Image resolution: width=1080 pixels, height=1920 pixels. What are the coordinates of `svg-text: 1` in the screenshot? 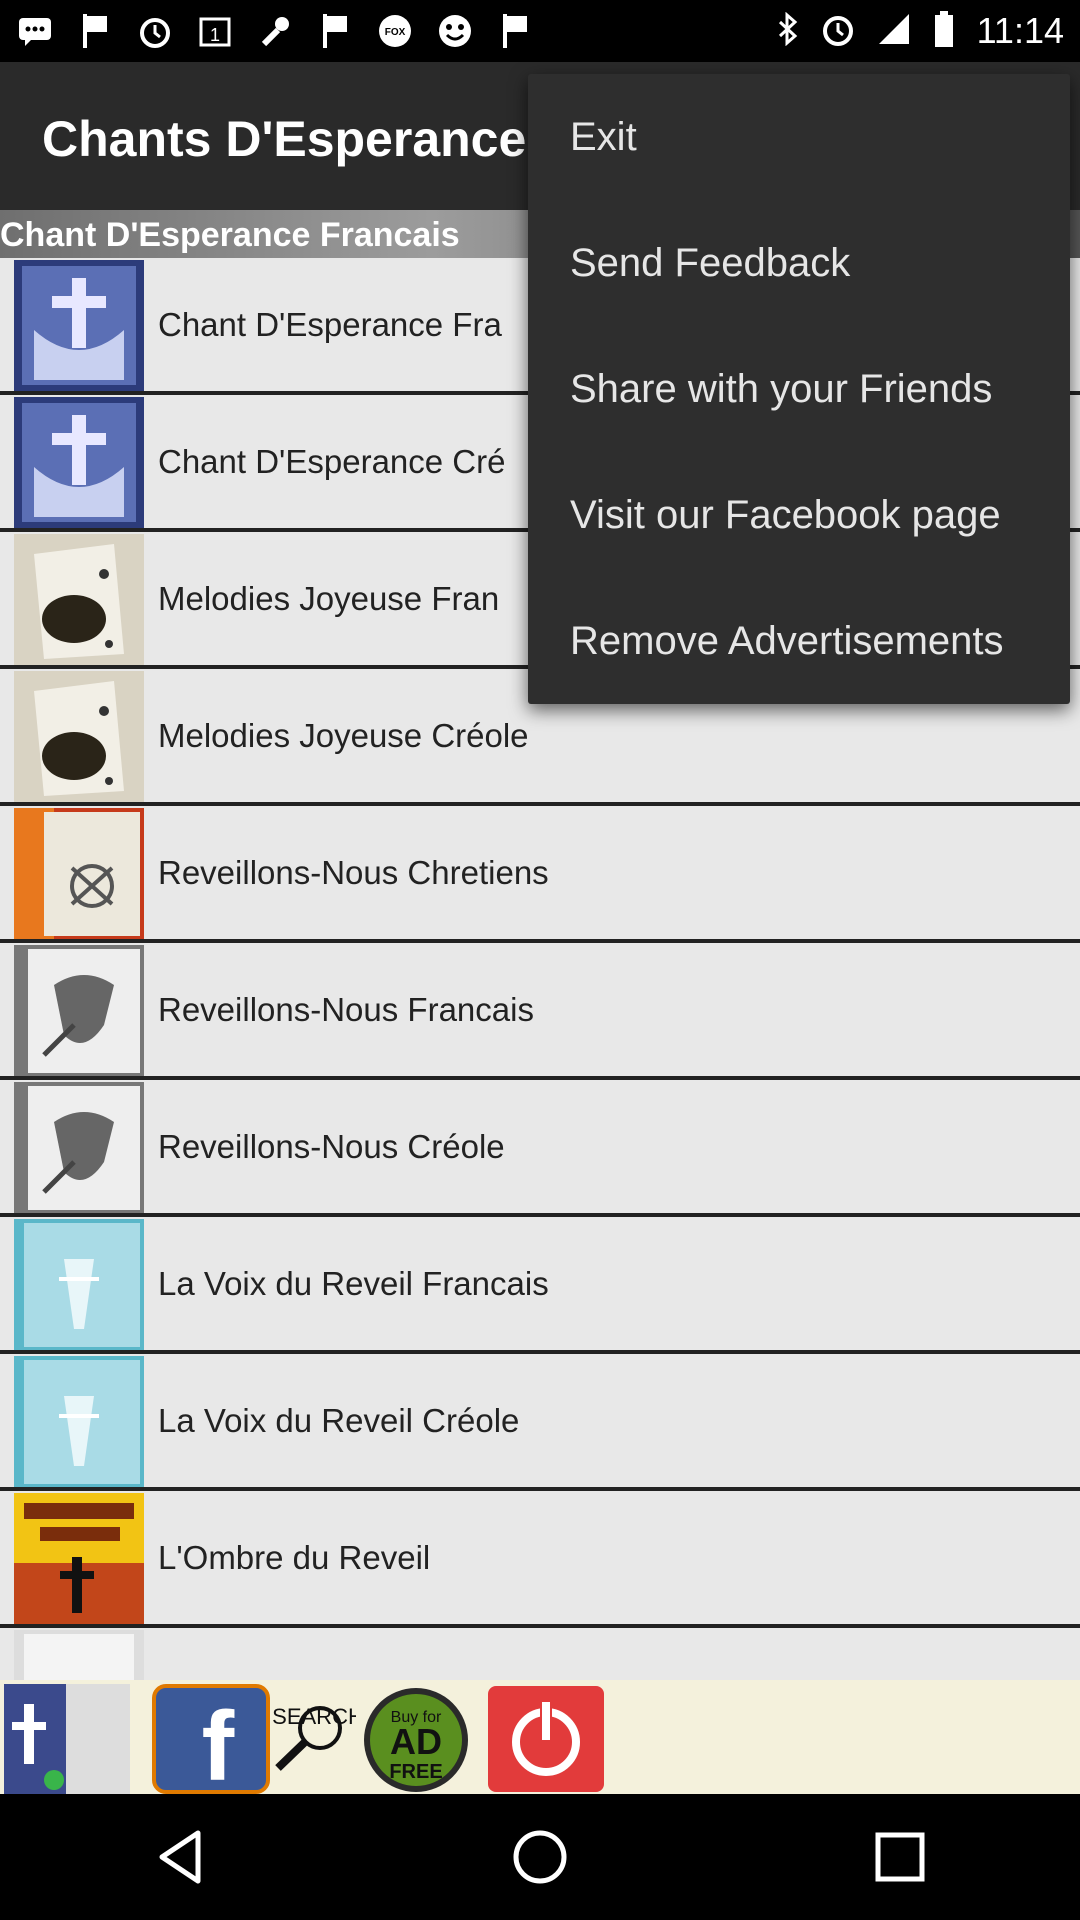 It's located at (215, 35).